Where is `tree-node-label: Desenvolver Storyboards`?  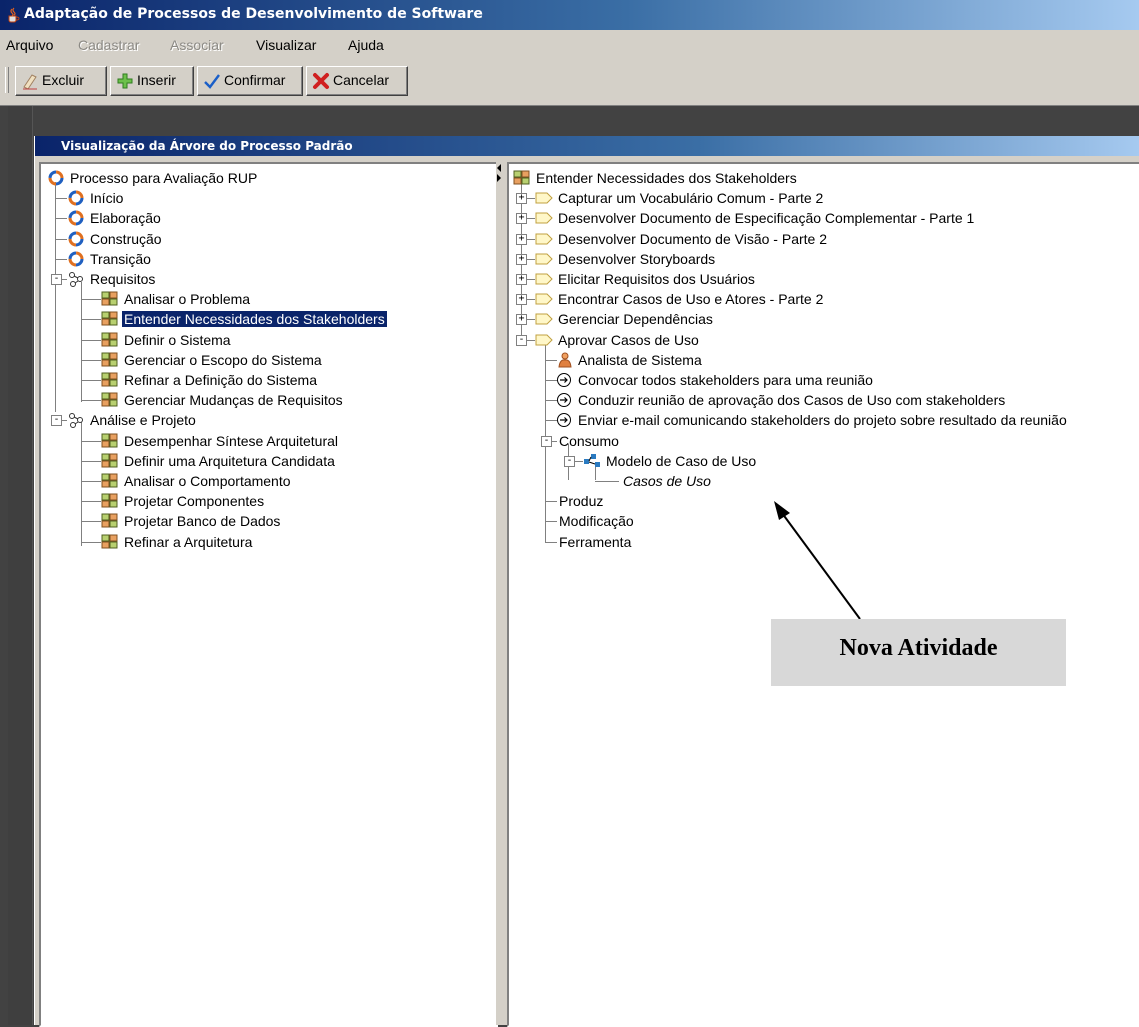 tree-node-label: Desenvolver Storyboards is located at coordinates (637, 258).